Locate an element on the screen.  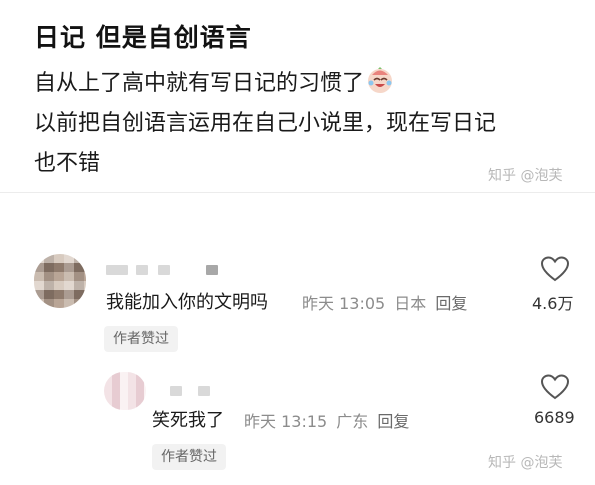
comment-time: 昨天 13:15 is located at coordinates (286, 421).